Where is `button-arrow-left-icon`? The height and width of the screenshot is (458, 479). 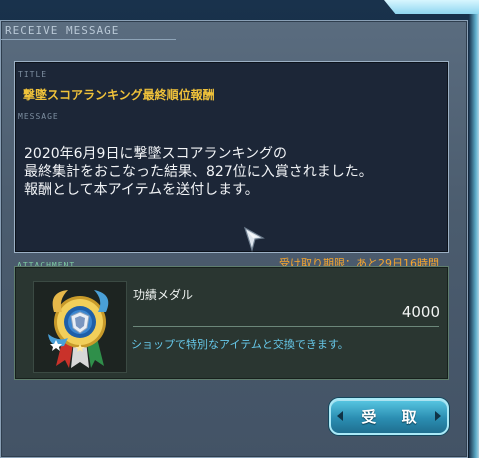 button-arrow-left-icon is located at coordinates (340, 416).